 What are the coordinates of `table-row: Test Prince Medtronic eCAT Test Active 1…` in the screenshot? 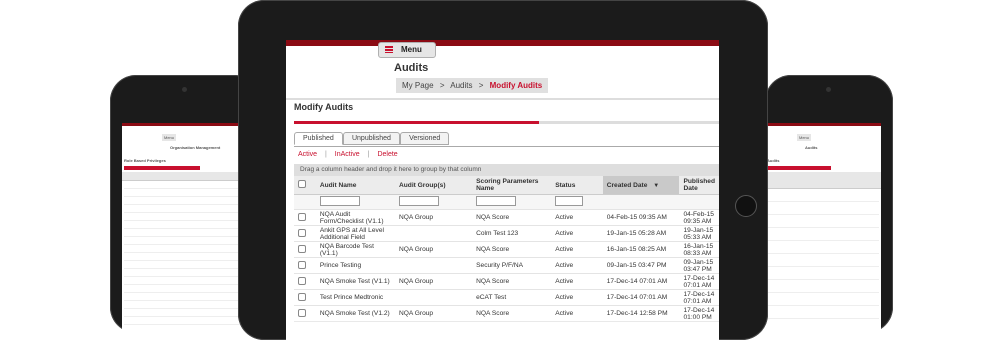 It's located at (506, 297).